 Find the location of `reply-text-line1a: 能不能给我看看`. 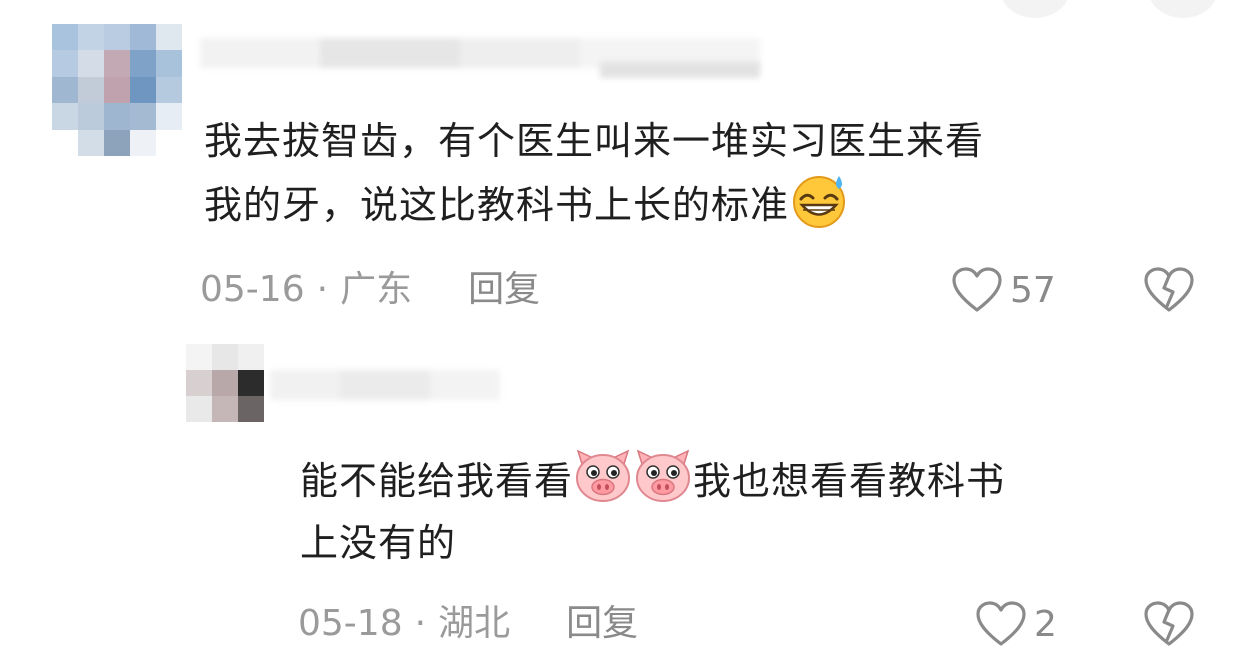

reply-text-line1a: 能不能给我看看 is located at coordinates (437, 481).